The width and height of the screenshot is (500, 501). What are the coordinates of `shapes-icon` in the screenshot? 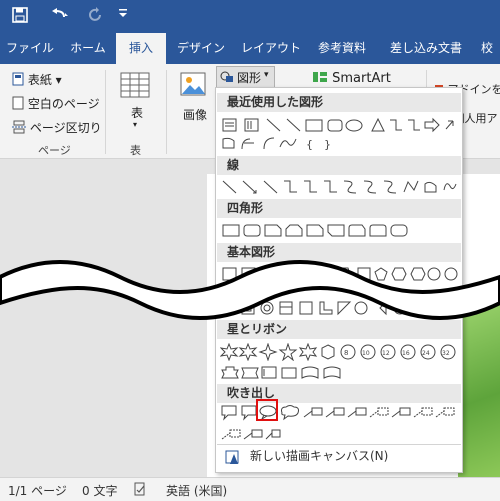 It's located at (226, 76).